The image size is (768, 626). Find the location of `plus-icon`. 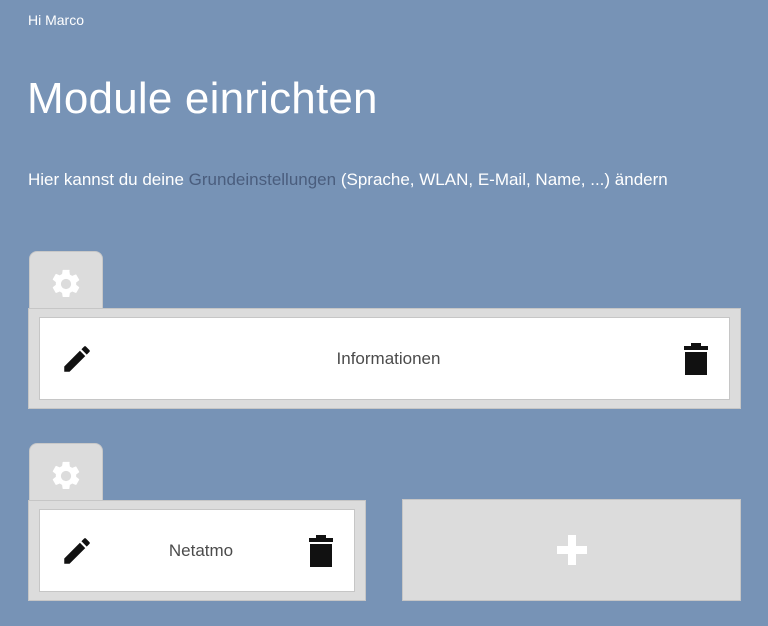

plus-icon is located at coordinates (571, 550).